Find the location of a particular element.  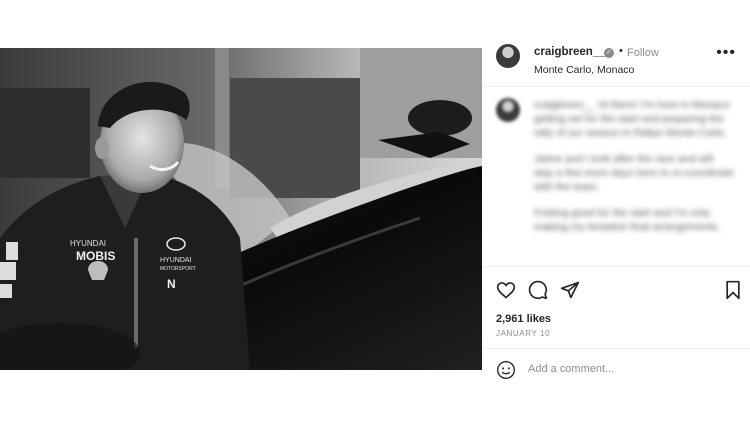

caption-author-avatar is located at coordinates (508, 110).